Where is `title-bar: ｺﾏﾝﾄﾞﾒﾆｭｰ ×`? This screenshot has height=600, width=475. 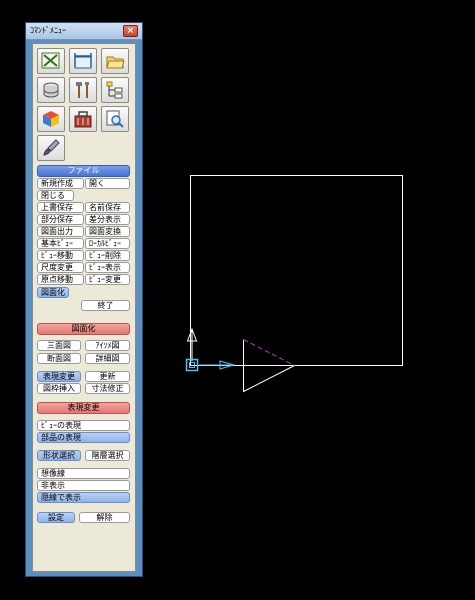 title-bar: ｺﾏﾝﾄﾞﾒﾆｭｰ × is located at coordinates (84, 31).